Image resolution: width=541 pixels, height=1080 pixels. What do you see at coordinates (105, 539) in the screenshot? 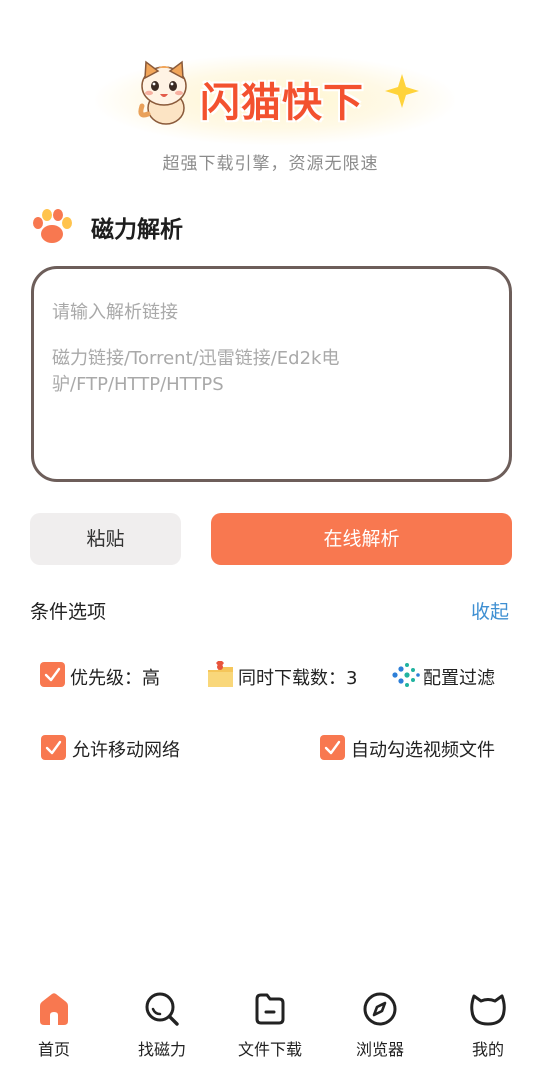
I see `paste-button: 粘贴` at bounding box center [105, 539].